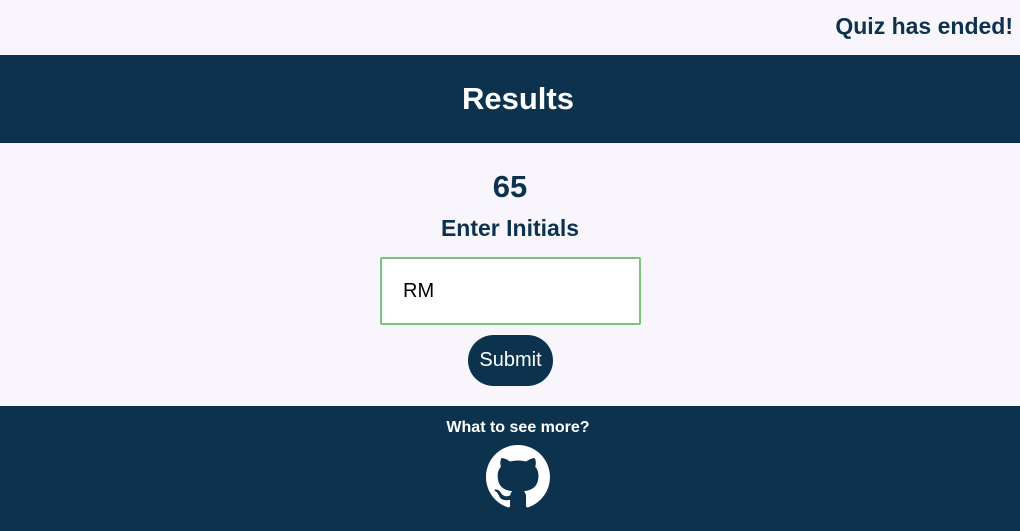 The image size is (1020, 531). What do you see at coordinates (510, 360) in the screenshot?
I see `submit-button: Submit` at bounding box center [510, 360].